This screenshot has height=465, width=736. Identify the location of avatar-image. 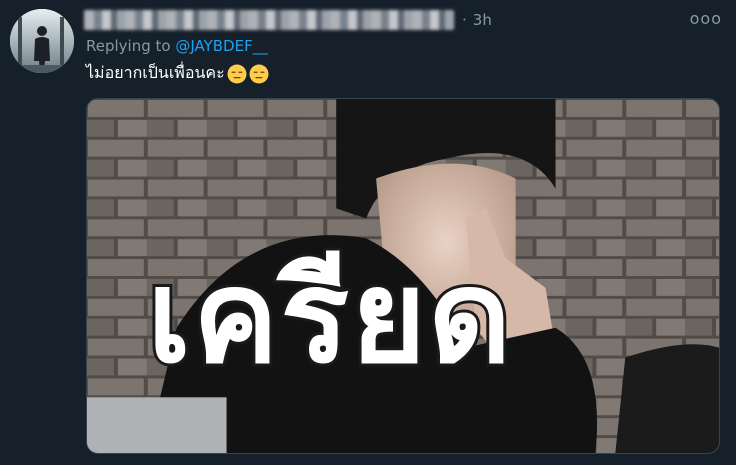
(42, 41).